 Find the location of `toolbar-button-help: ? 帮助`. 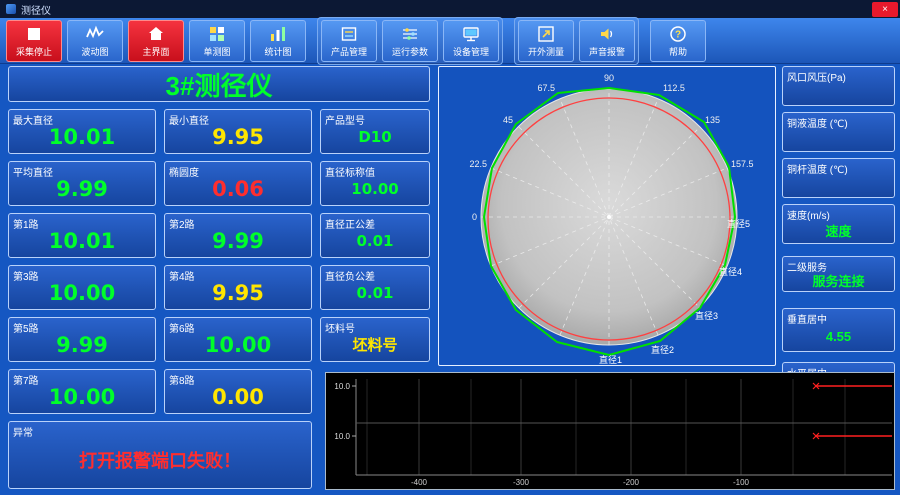

toolbar-button-help: ? 帮助 is located at coordinates (678, 40).